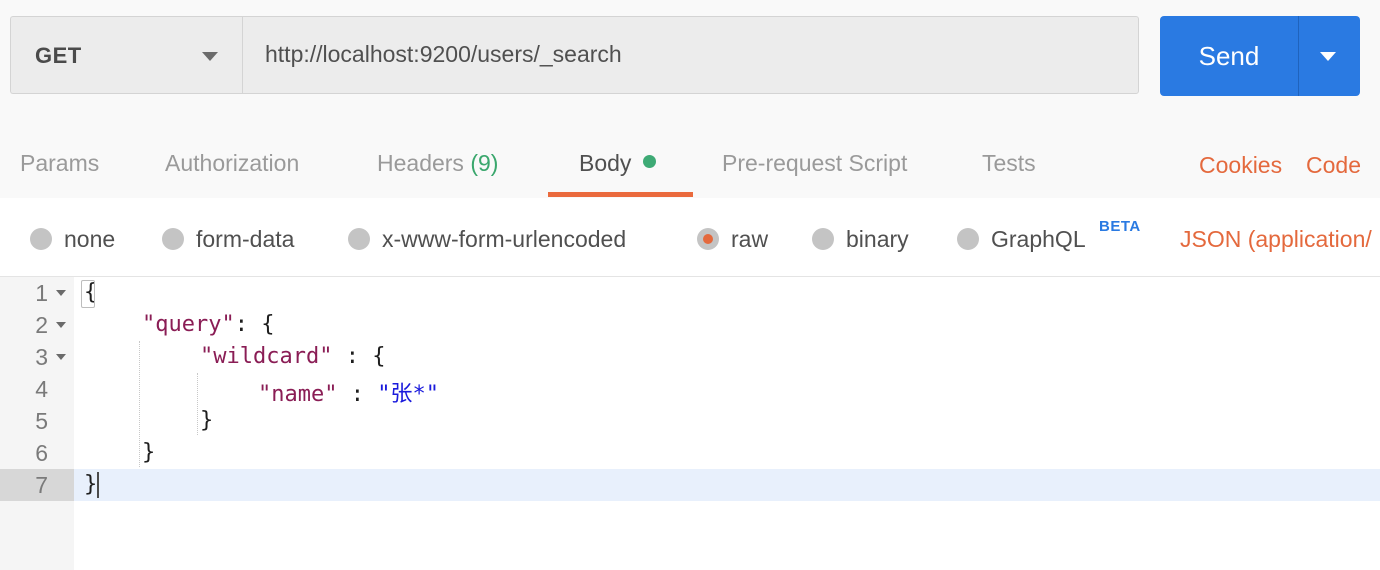  What do you see at coordinates (41, 421) in the screenshot?
I see `line-number: 5` at bounding box center [41, 421].